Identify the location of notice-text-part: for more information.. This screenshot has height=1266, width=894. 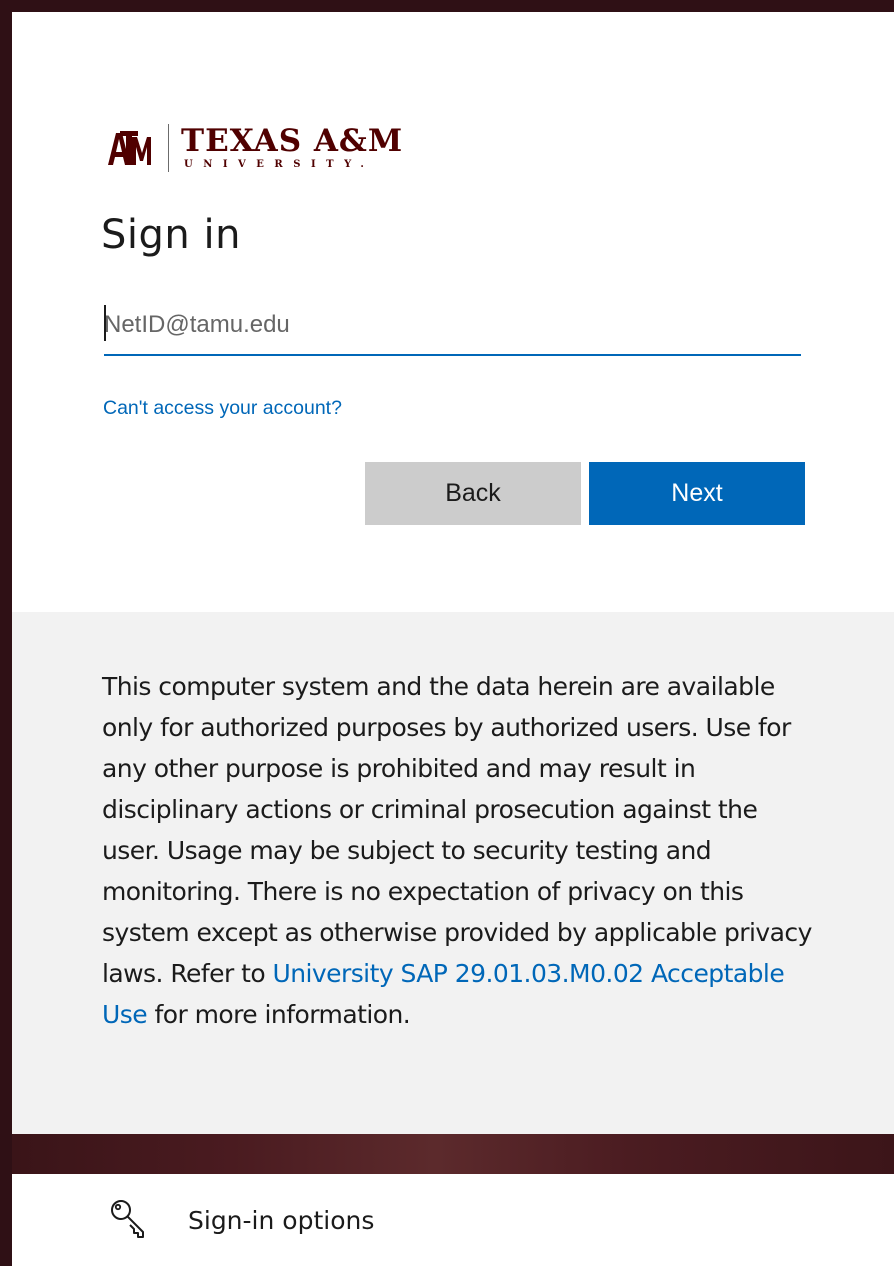
(279, 1014).